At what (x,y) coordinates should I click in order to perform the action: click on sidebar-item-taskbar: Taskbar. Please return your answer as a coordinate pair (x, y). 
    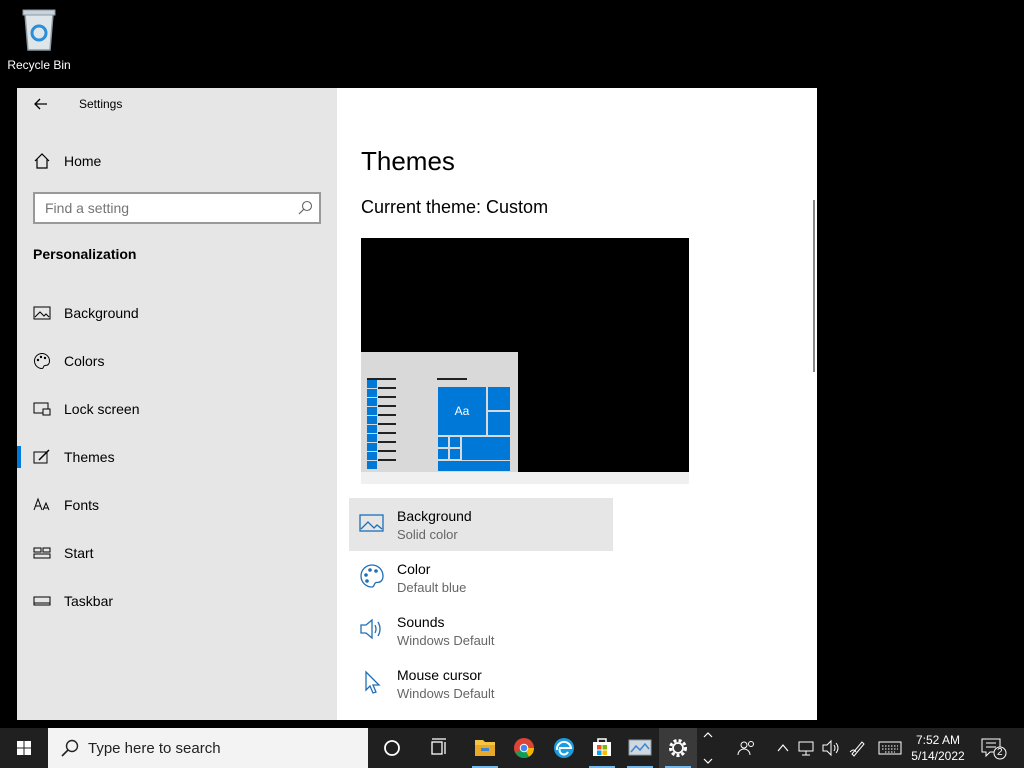
    Looking at the image, I should click on (177, 601).